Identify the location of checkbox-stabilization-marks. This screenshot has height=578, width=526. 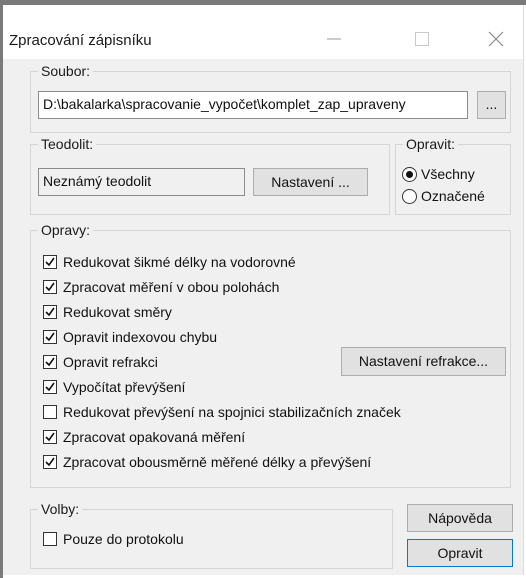
(50, 412).